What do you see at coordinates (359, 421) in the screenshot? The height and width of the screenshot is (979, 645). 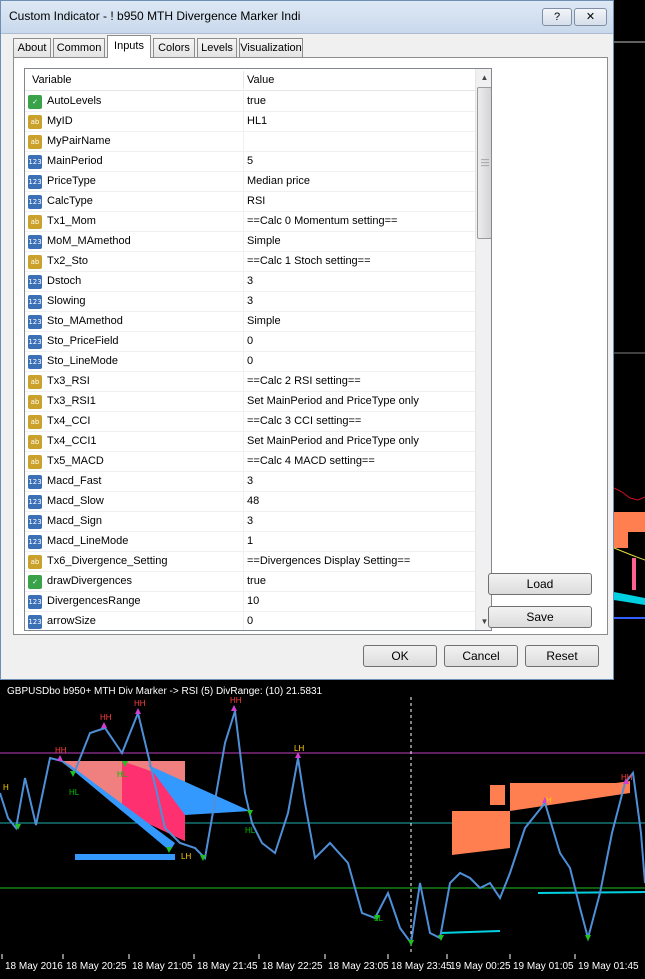 I see `variable-value: ==Calc 3 CCI setting==` at bounding box center [359, 421].